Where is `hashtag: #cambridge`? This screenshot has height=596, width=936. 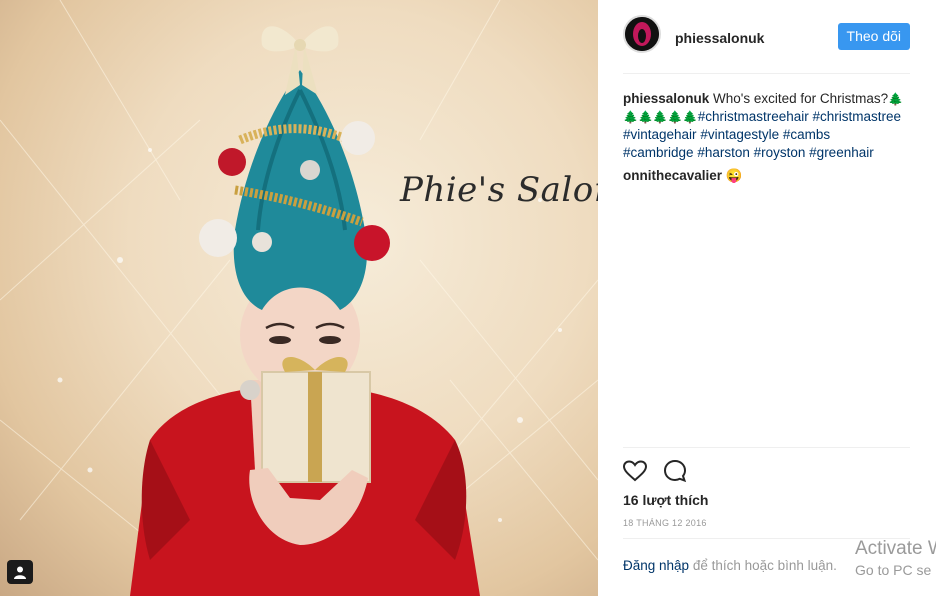 hashtag: #cambridge is located at coordinates (658, 152).